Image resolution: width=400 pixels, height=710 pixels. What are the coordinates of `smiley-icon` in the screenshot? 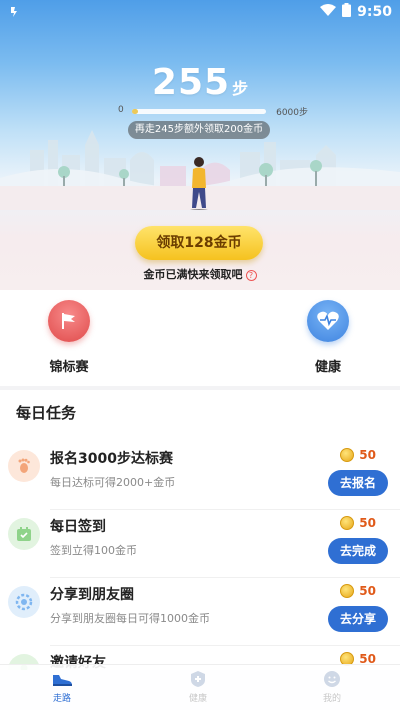 It's located at (332, 679).